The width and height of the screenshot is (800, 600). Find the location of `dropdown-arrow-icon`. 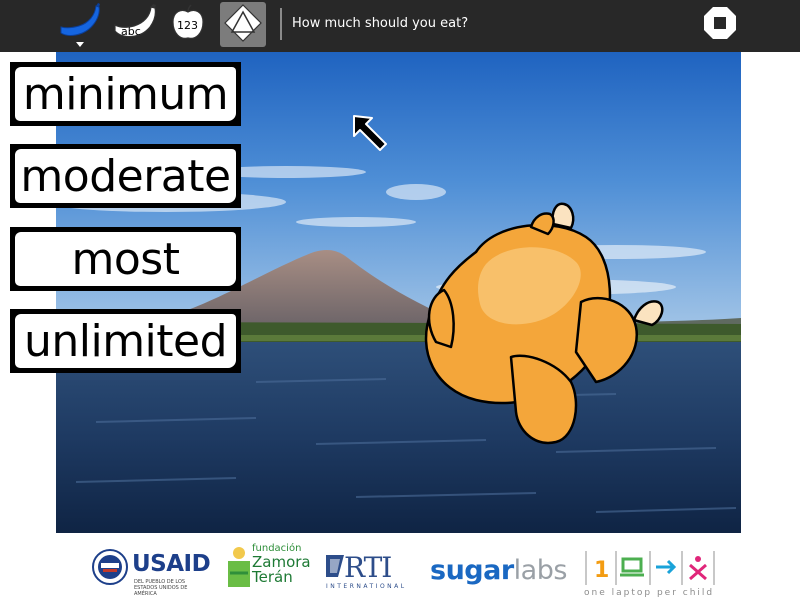

dropdown-arrow-icon is located at coordinates (80, 44).